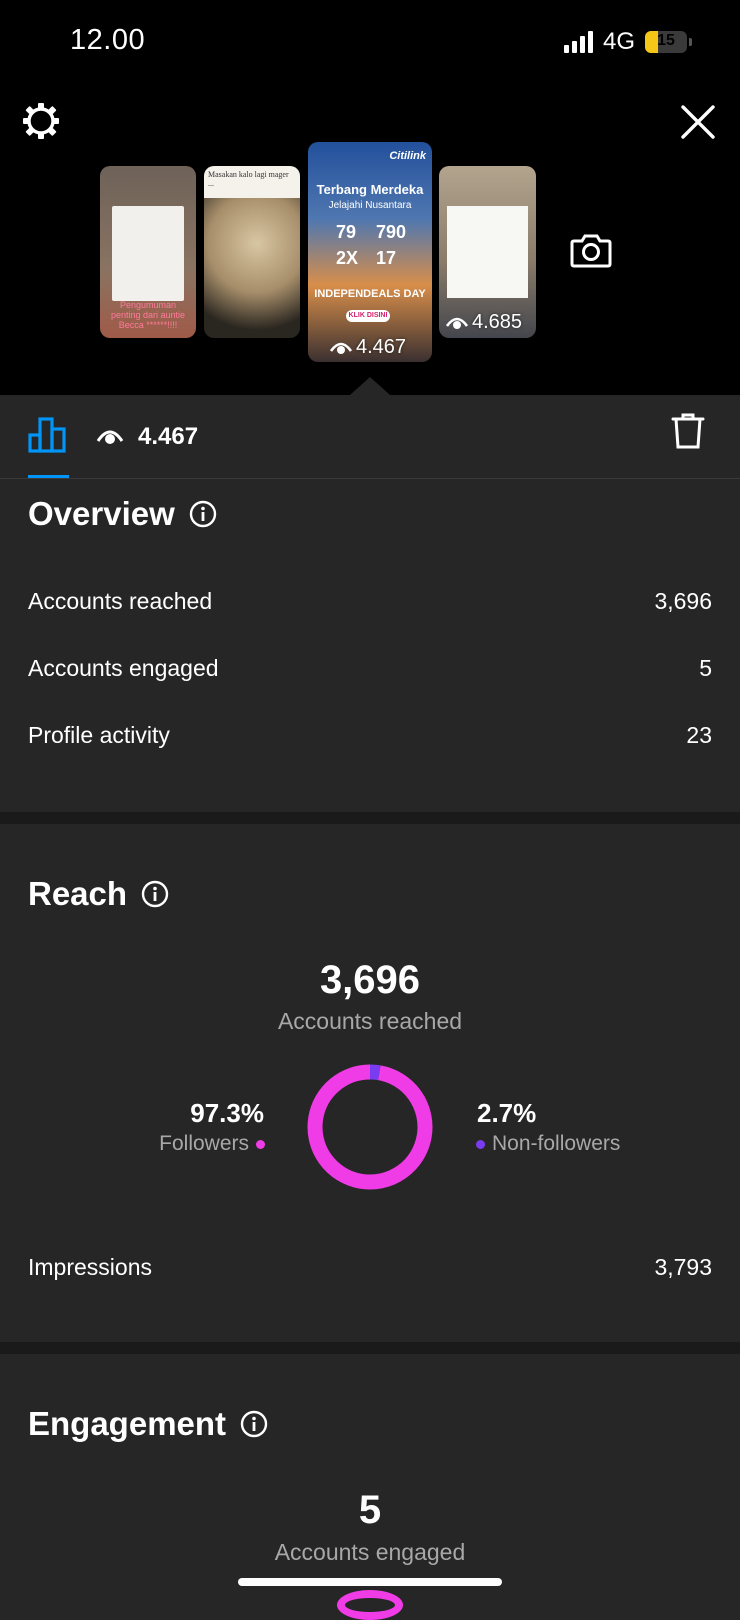 This screenshot has height=1620, width=740. I want to click on metric-value: 3,793, so click(683, 1267).